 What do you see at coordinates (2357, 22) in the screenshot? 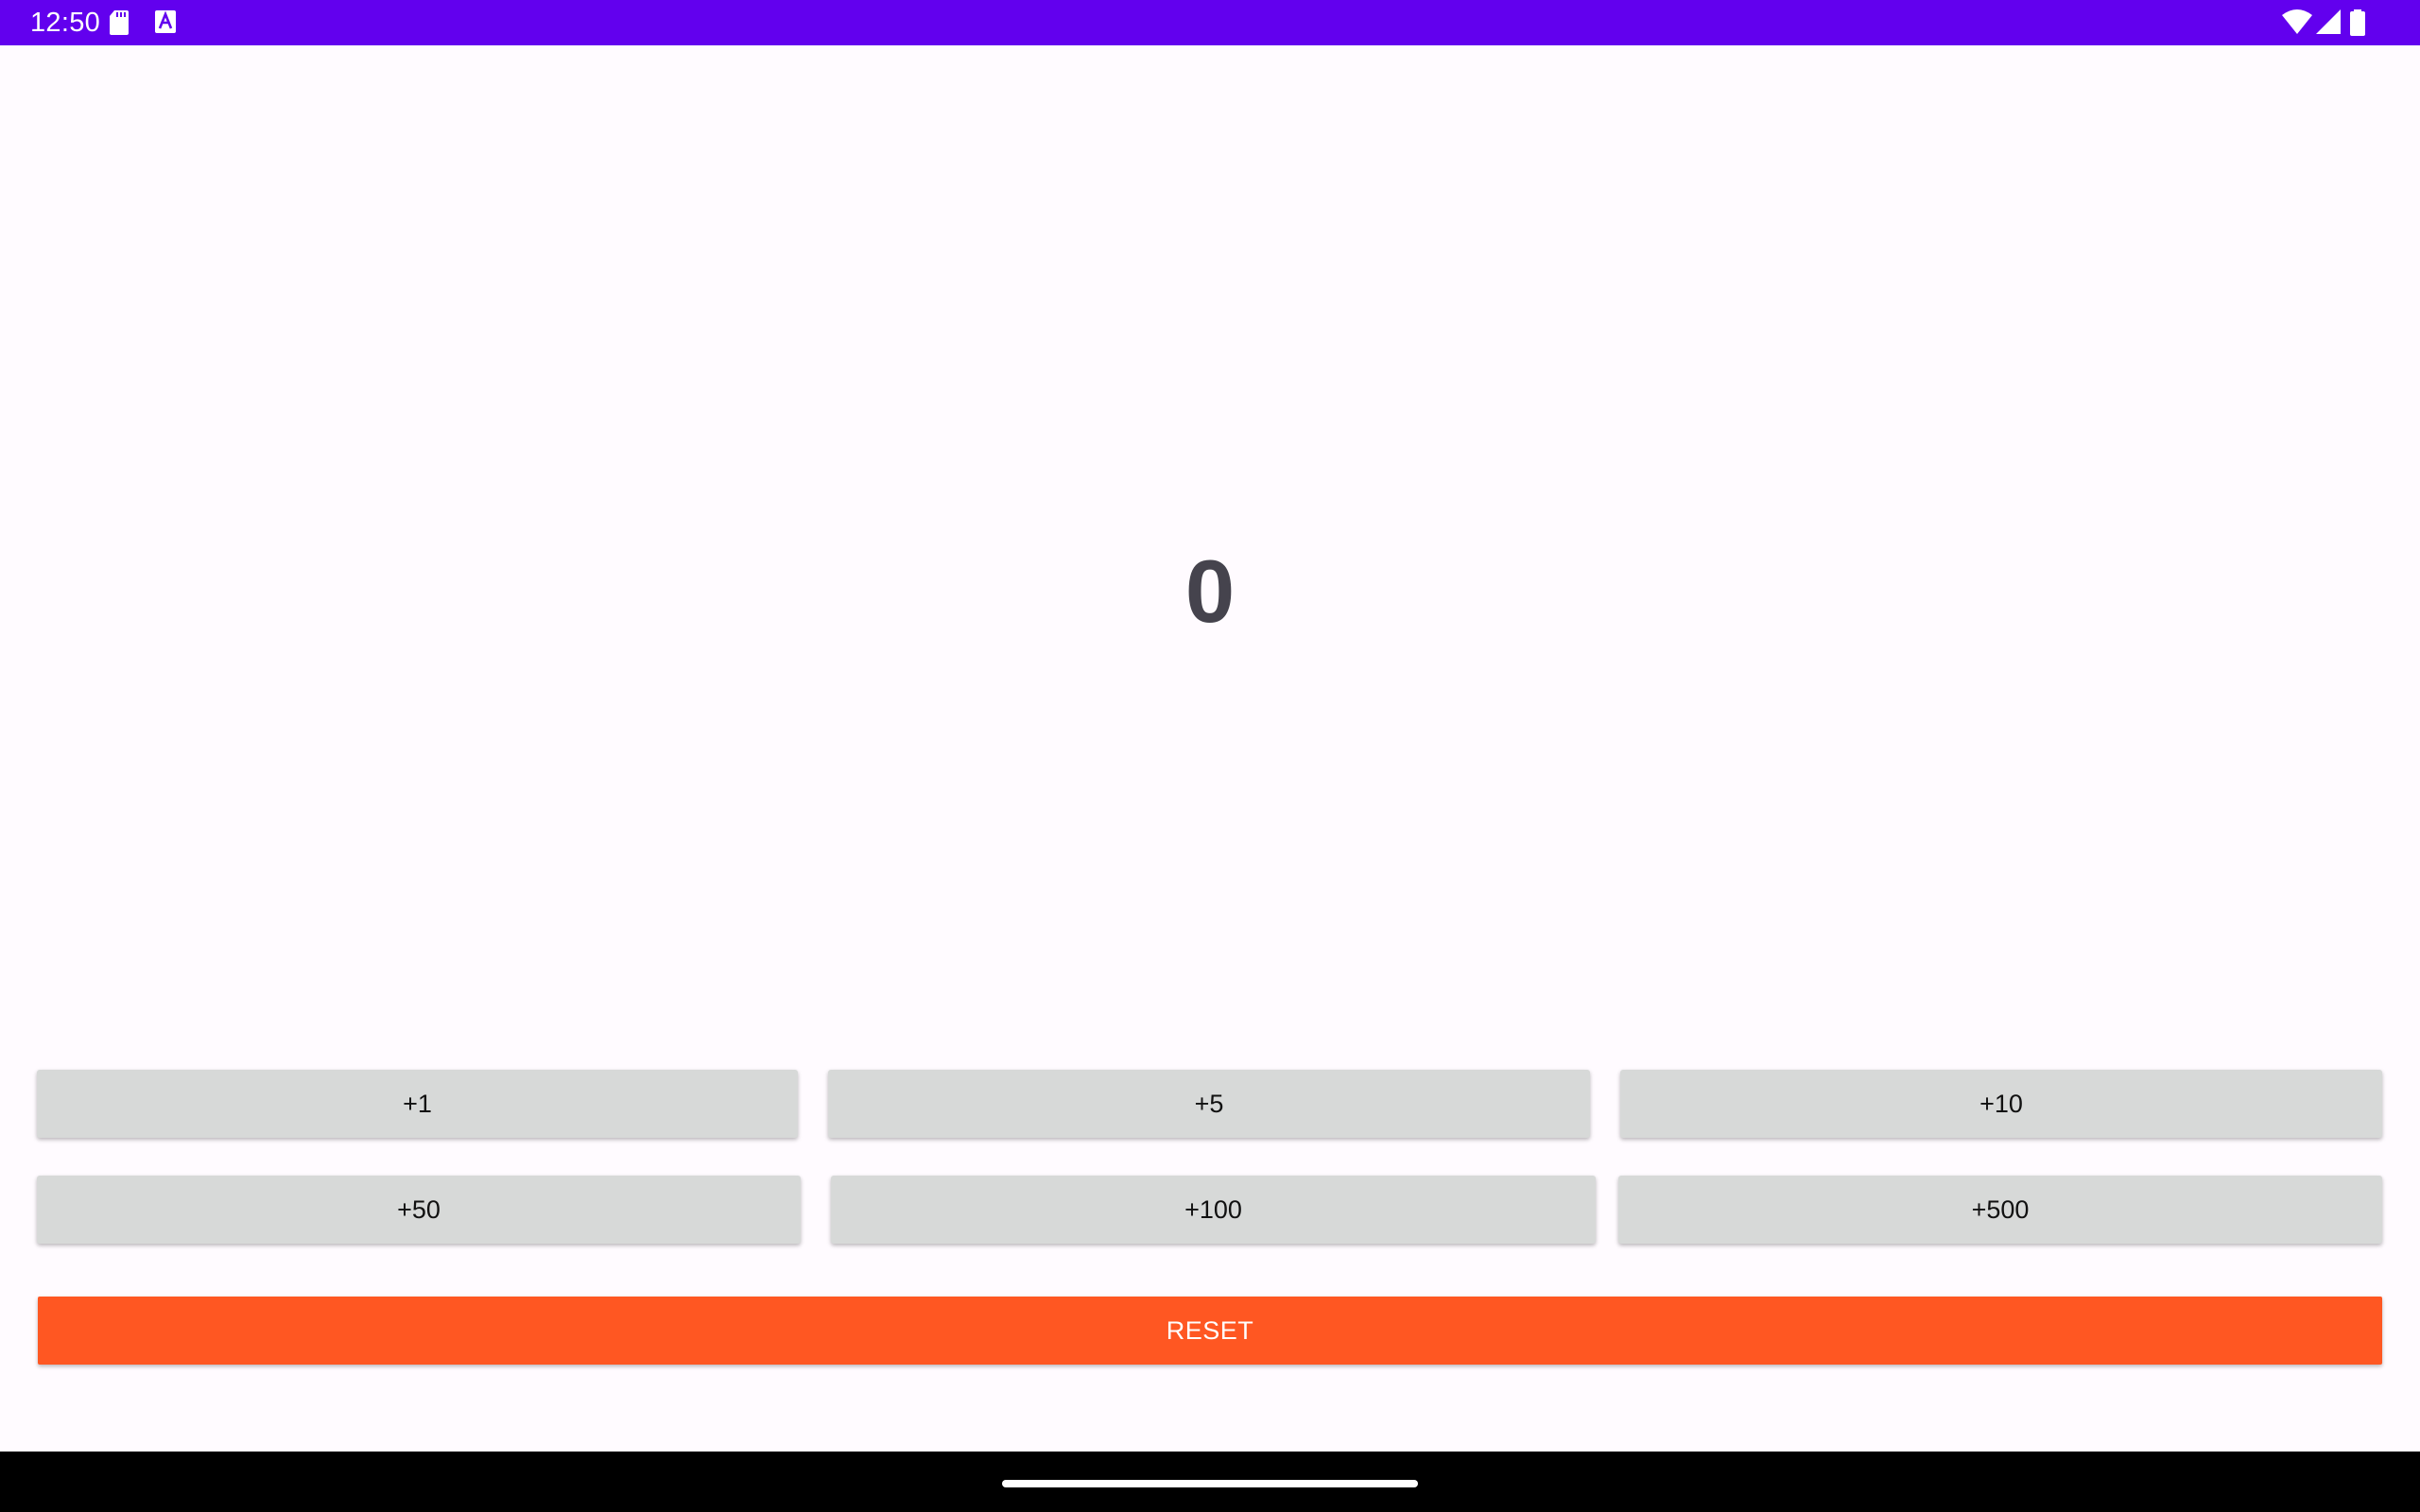
I see `battery-icon` at bounding box center [2357, 22].